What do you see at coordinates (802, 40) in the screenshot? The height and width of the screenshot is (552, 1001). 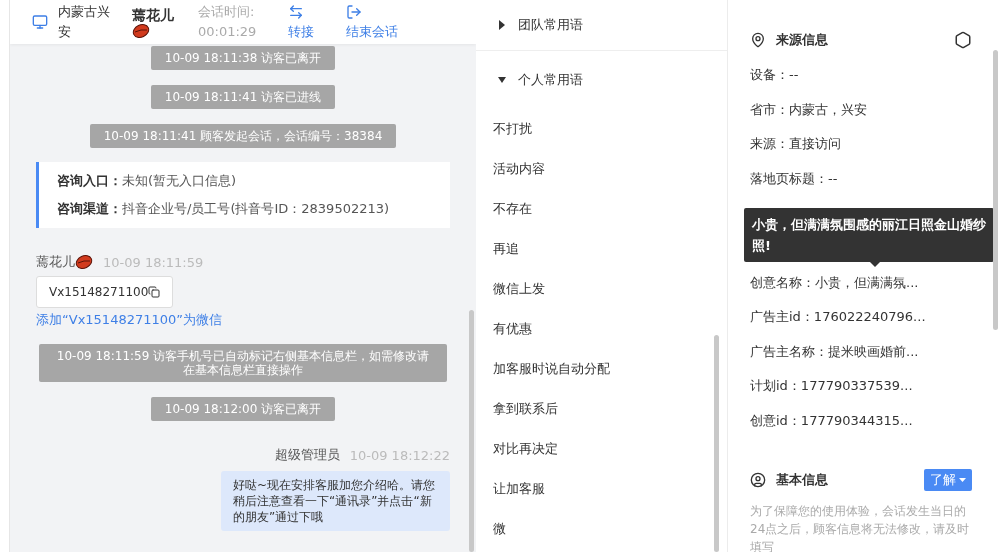 I see `section-title: 来源信息` at bounding box center [802, 40].